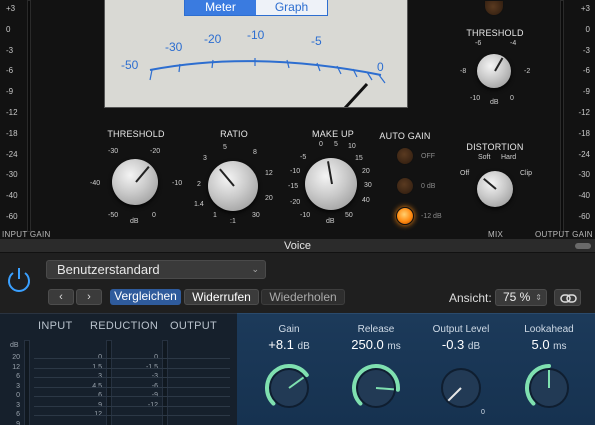 This screenshot has height=425, width=595. Describe the element at coordinates (255, 269) in the screenshot. I see `chevron-down-icon: ⌄` at that location.